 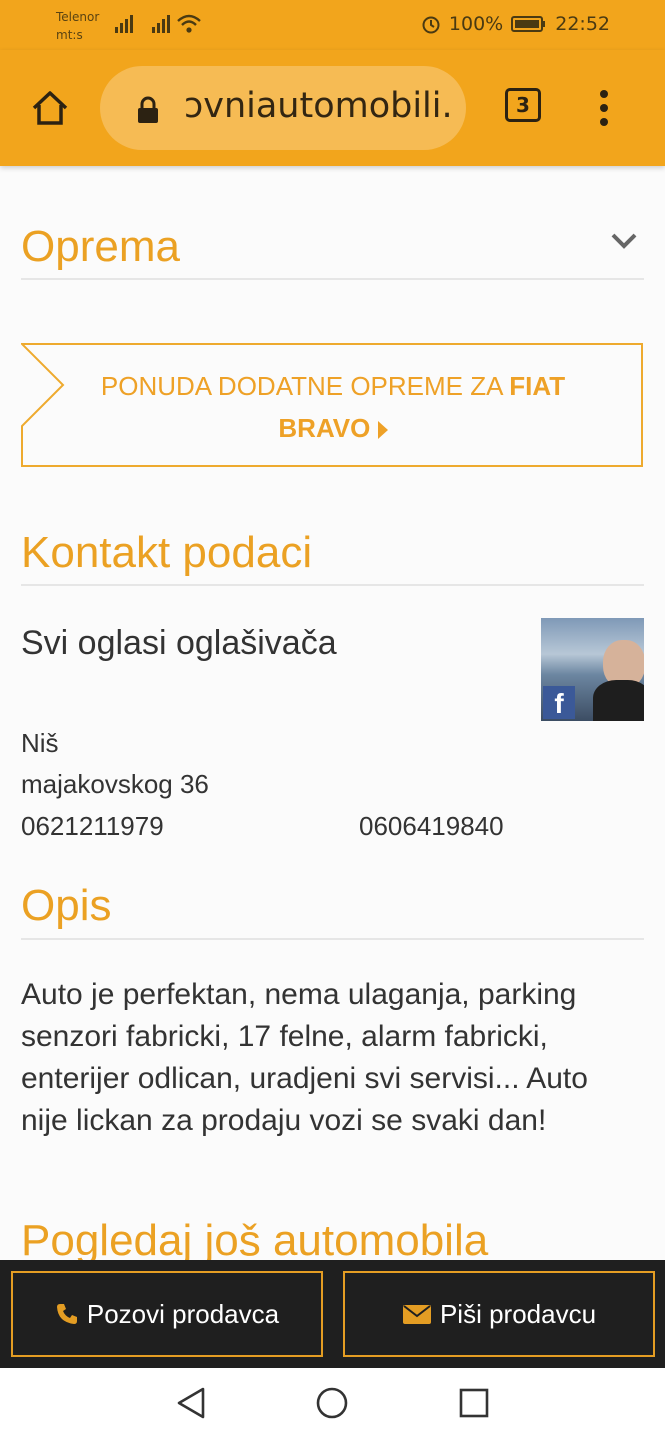 I want to click on banner-text-model: BRAVO, so click(x=324, y=428).